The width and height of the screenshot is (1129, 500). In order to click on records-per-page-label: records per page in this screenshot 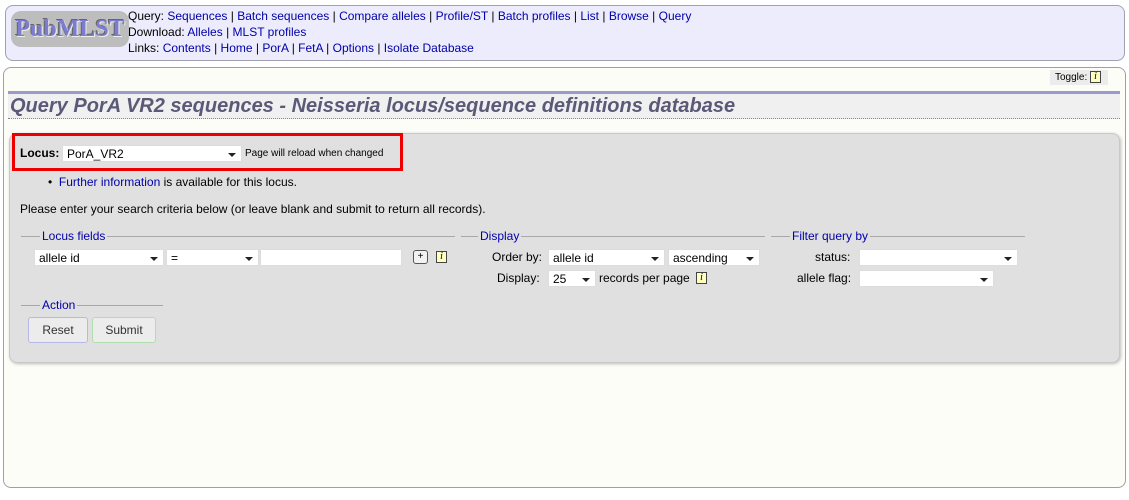, I will do `click(644, 278)`.